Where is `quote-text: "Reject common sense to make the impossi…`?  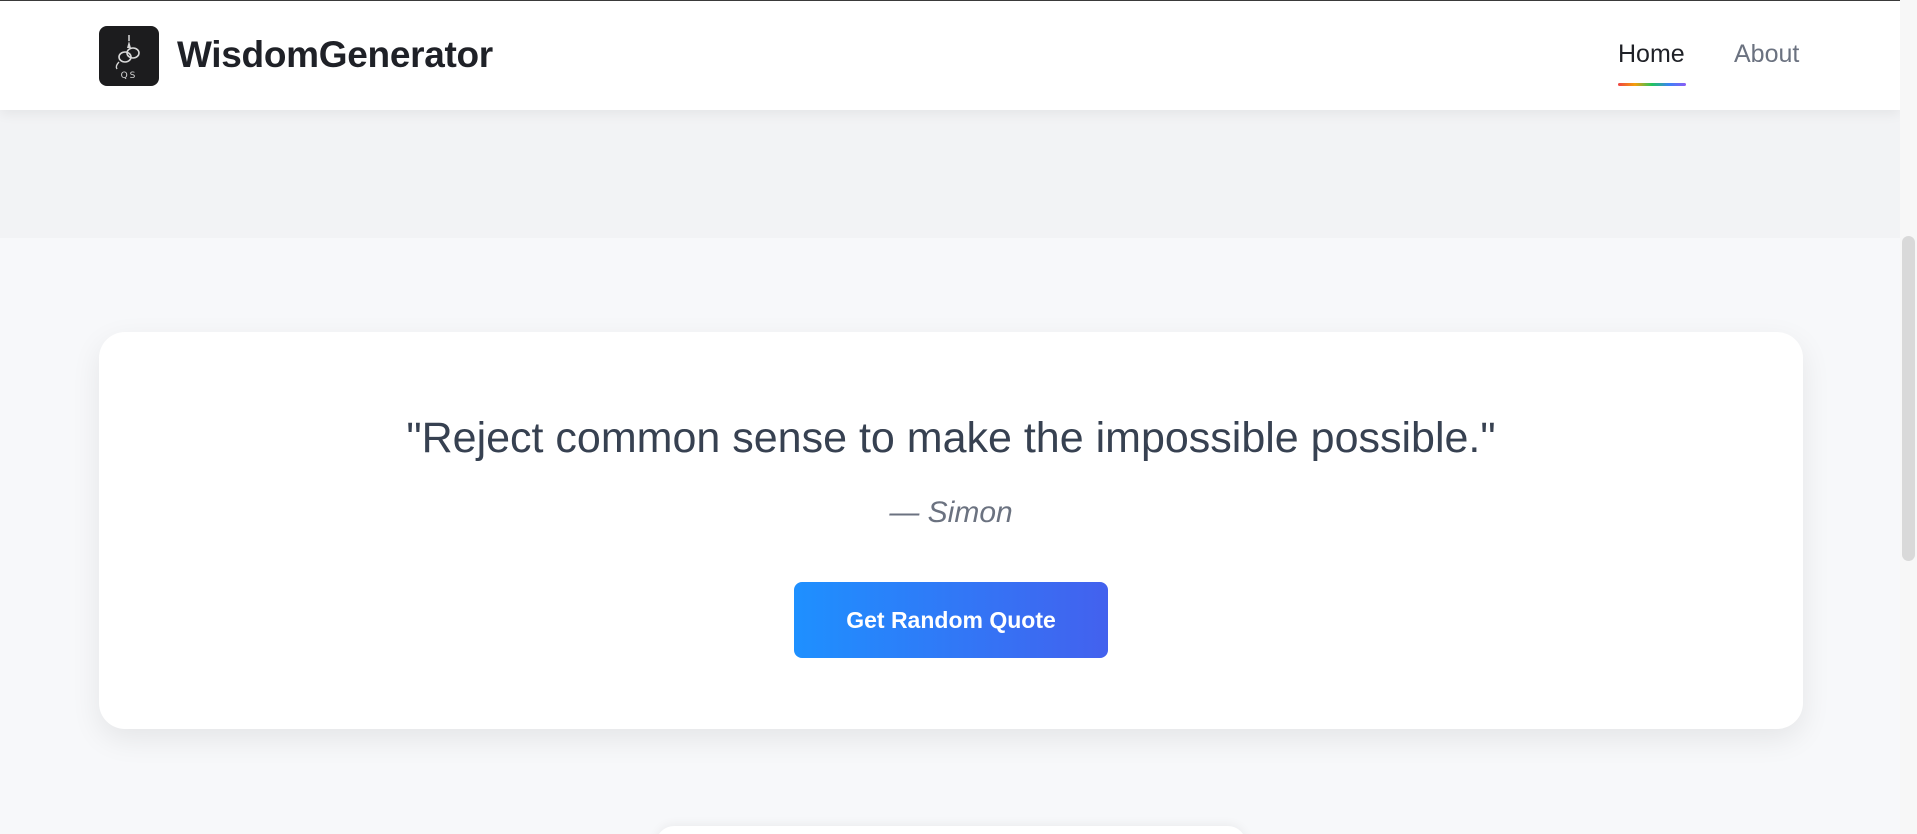
quote-text: "Reject common sense to make the impossi… is located at coordinates (951, 438).